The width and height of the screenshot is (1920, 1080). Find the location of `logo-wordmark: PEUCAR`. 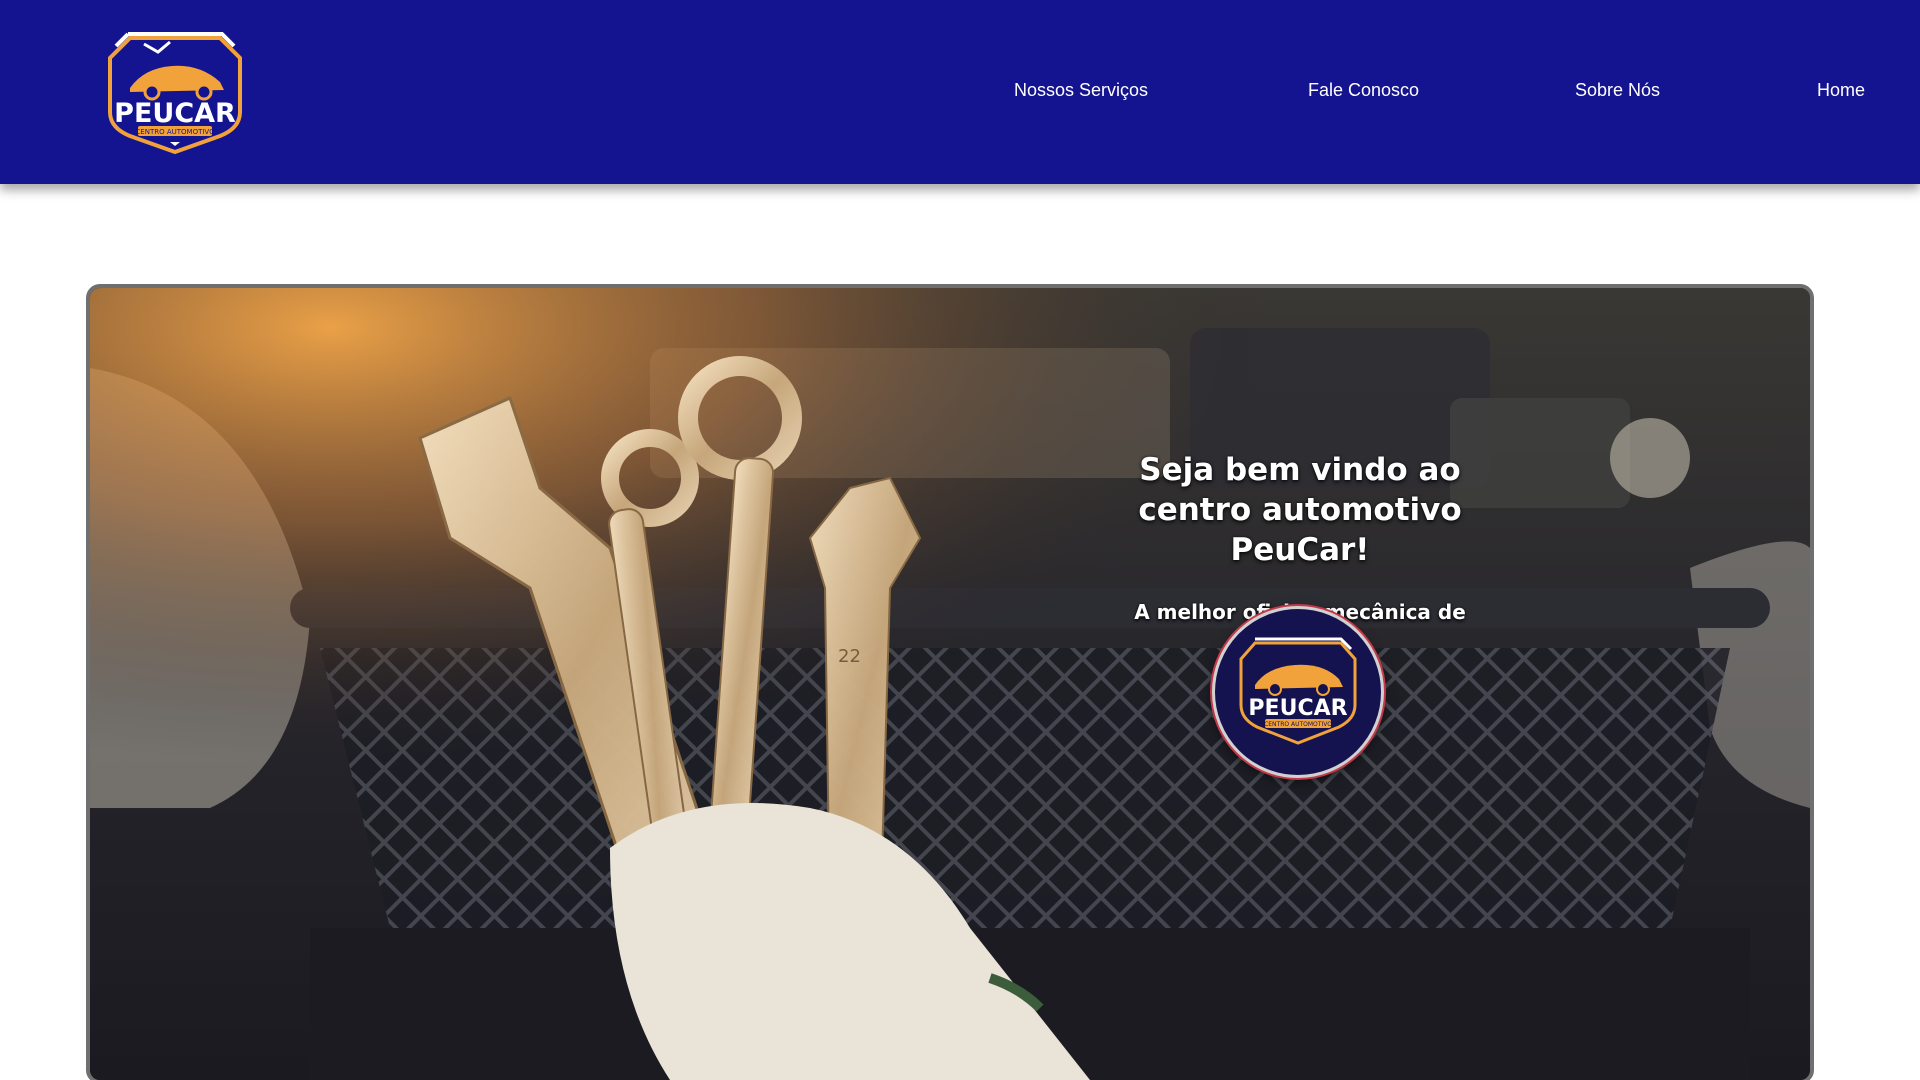

logo-wordmark: PEUCAR is located at coordinates (175, 113).